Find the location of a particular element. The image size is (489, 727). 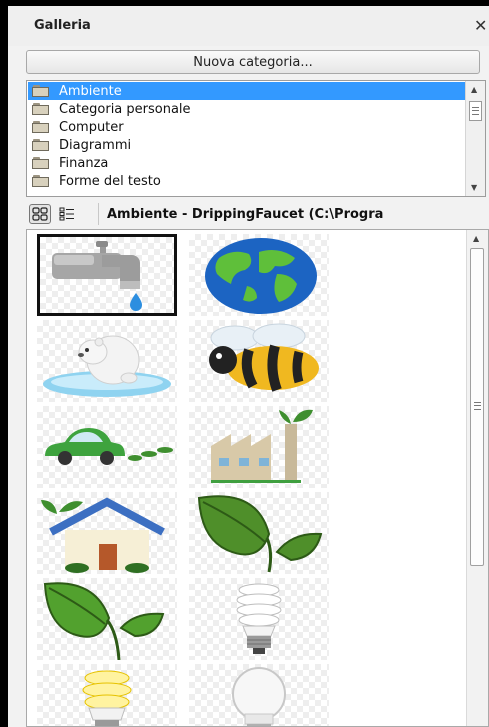

bee-icon is located at coordinates (264, 357).